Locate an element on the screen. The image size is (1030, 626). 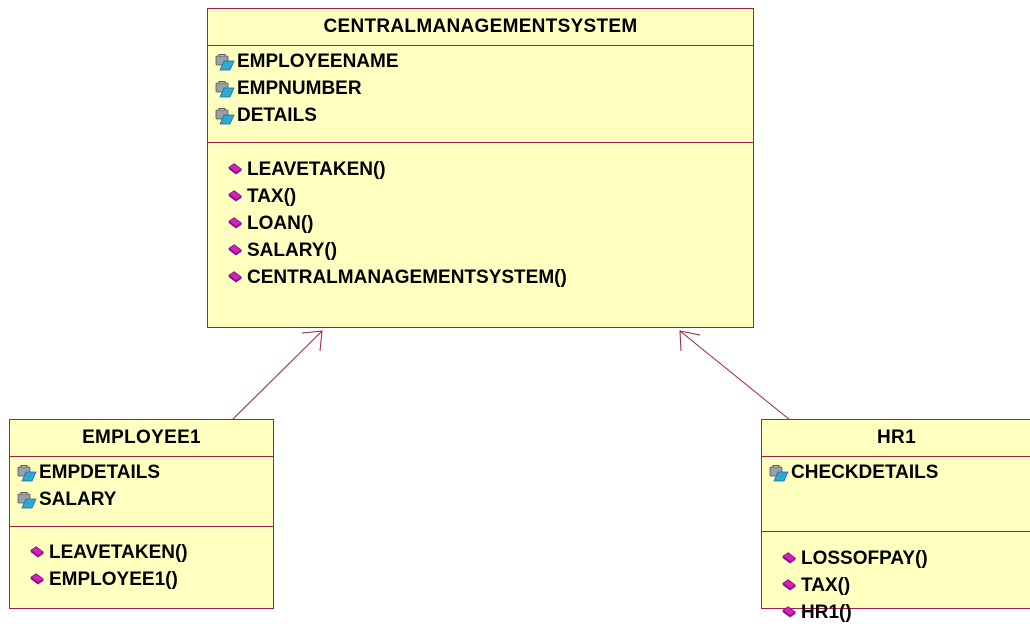
operation-item: HR1() is located at coordinates (905, 612).